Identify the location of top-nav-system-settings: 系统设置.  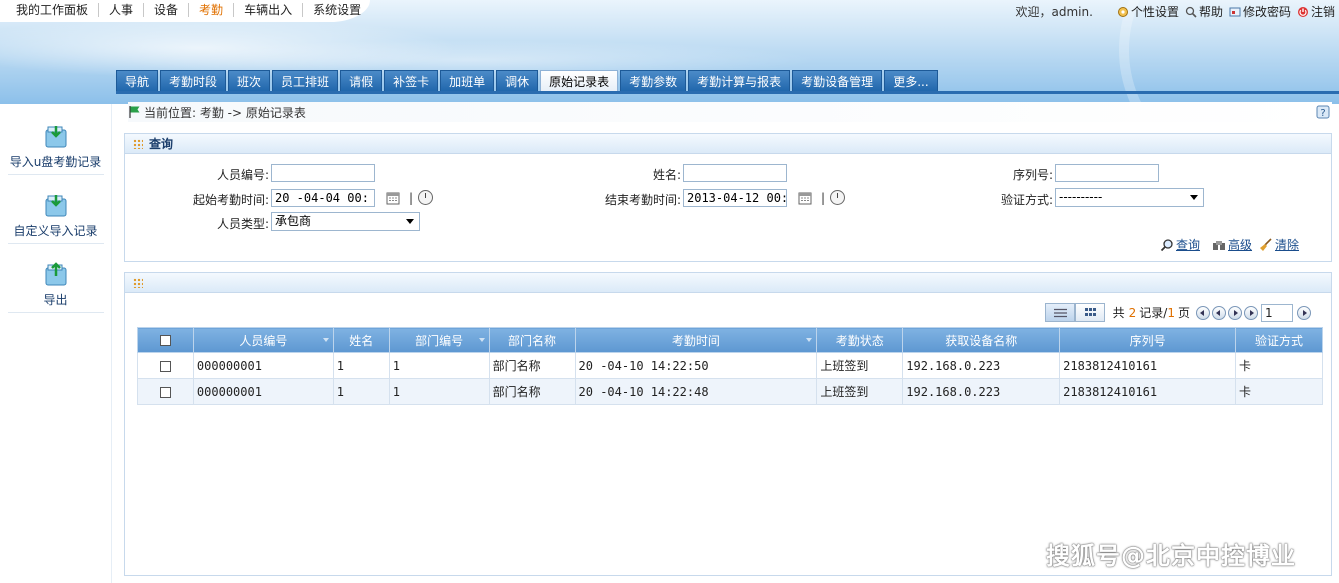
(337, 10).